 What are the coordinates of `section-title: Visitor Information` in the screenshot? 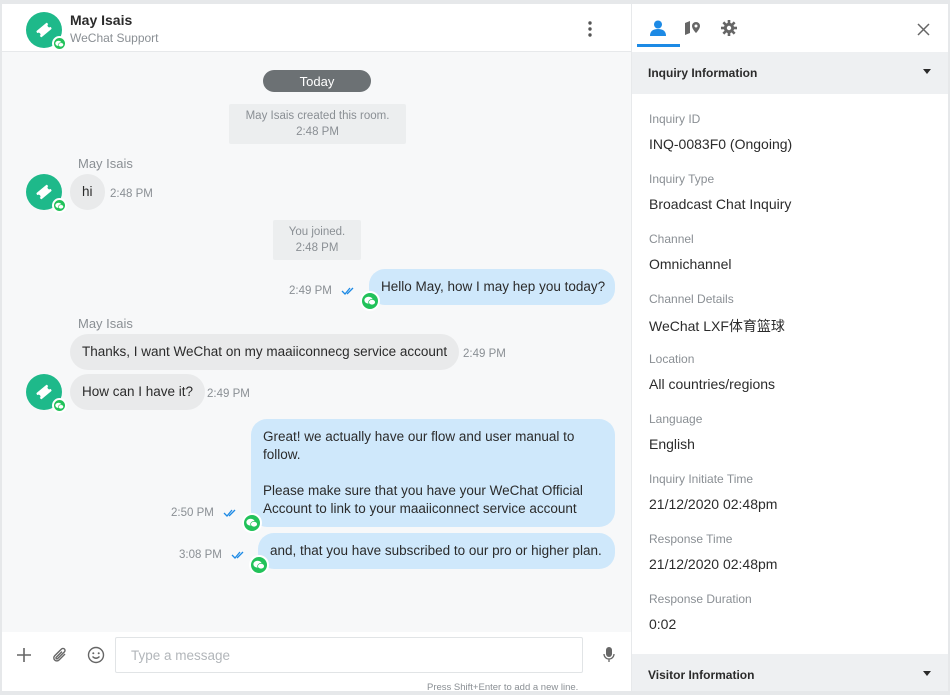 It's located at (701, 675).